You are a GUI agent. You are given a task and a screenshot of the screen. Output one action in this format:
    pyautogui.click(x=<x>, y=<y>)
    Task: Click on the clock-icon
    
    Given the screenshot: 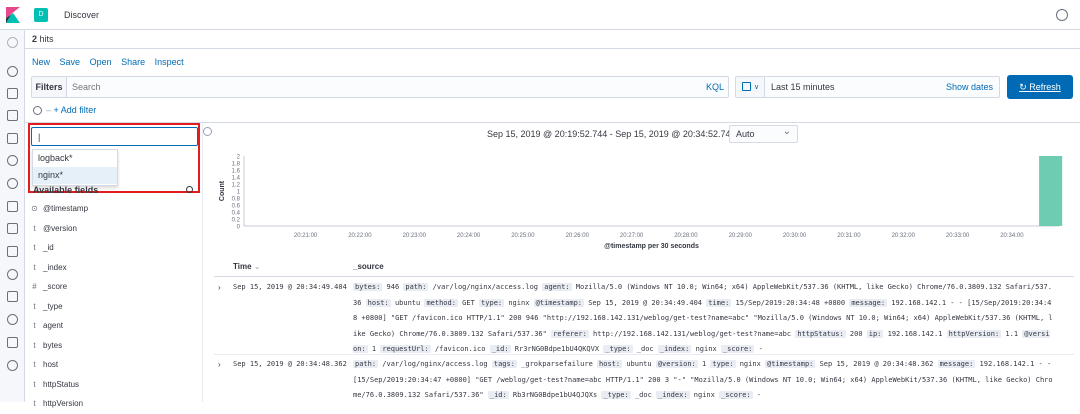 What is the action you would take?
    pyautogui.click(x=12, y=42)
    